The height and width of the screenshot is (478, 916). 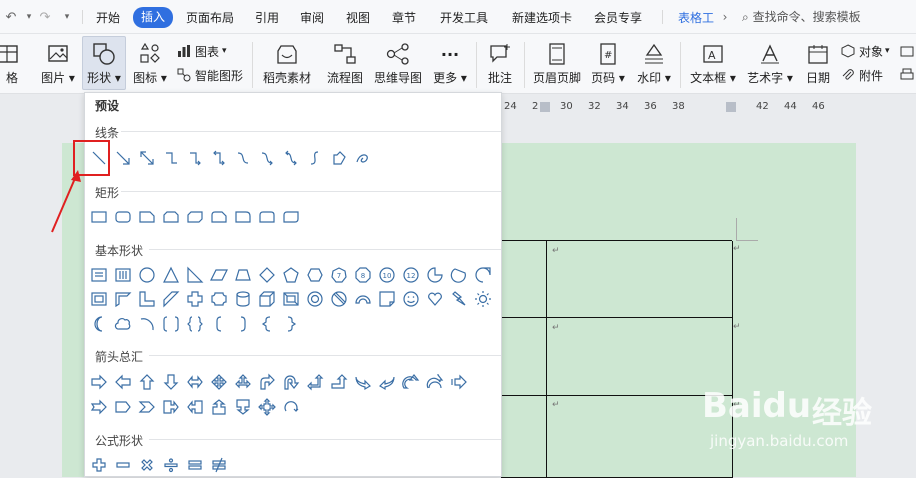 I want to click on smiley-face-shape, so click(x=411, y=299).